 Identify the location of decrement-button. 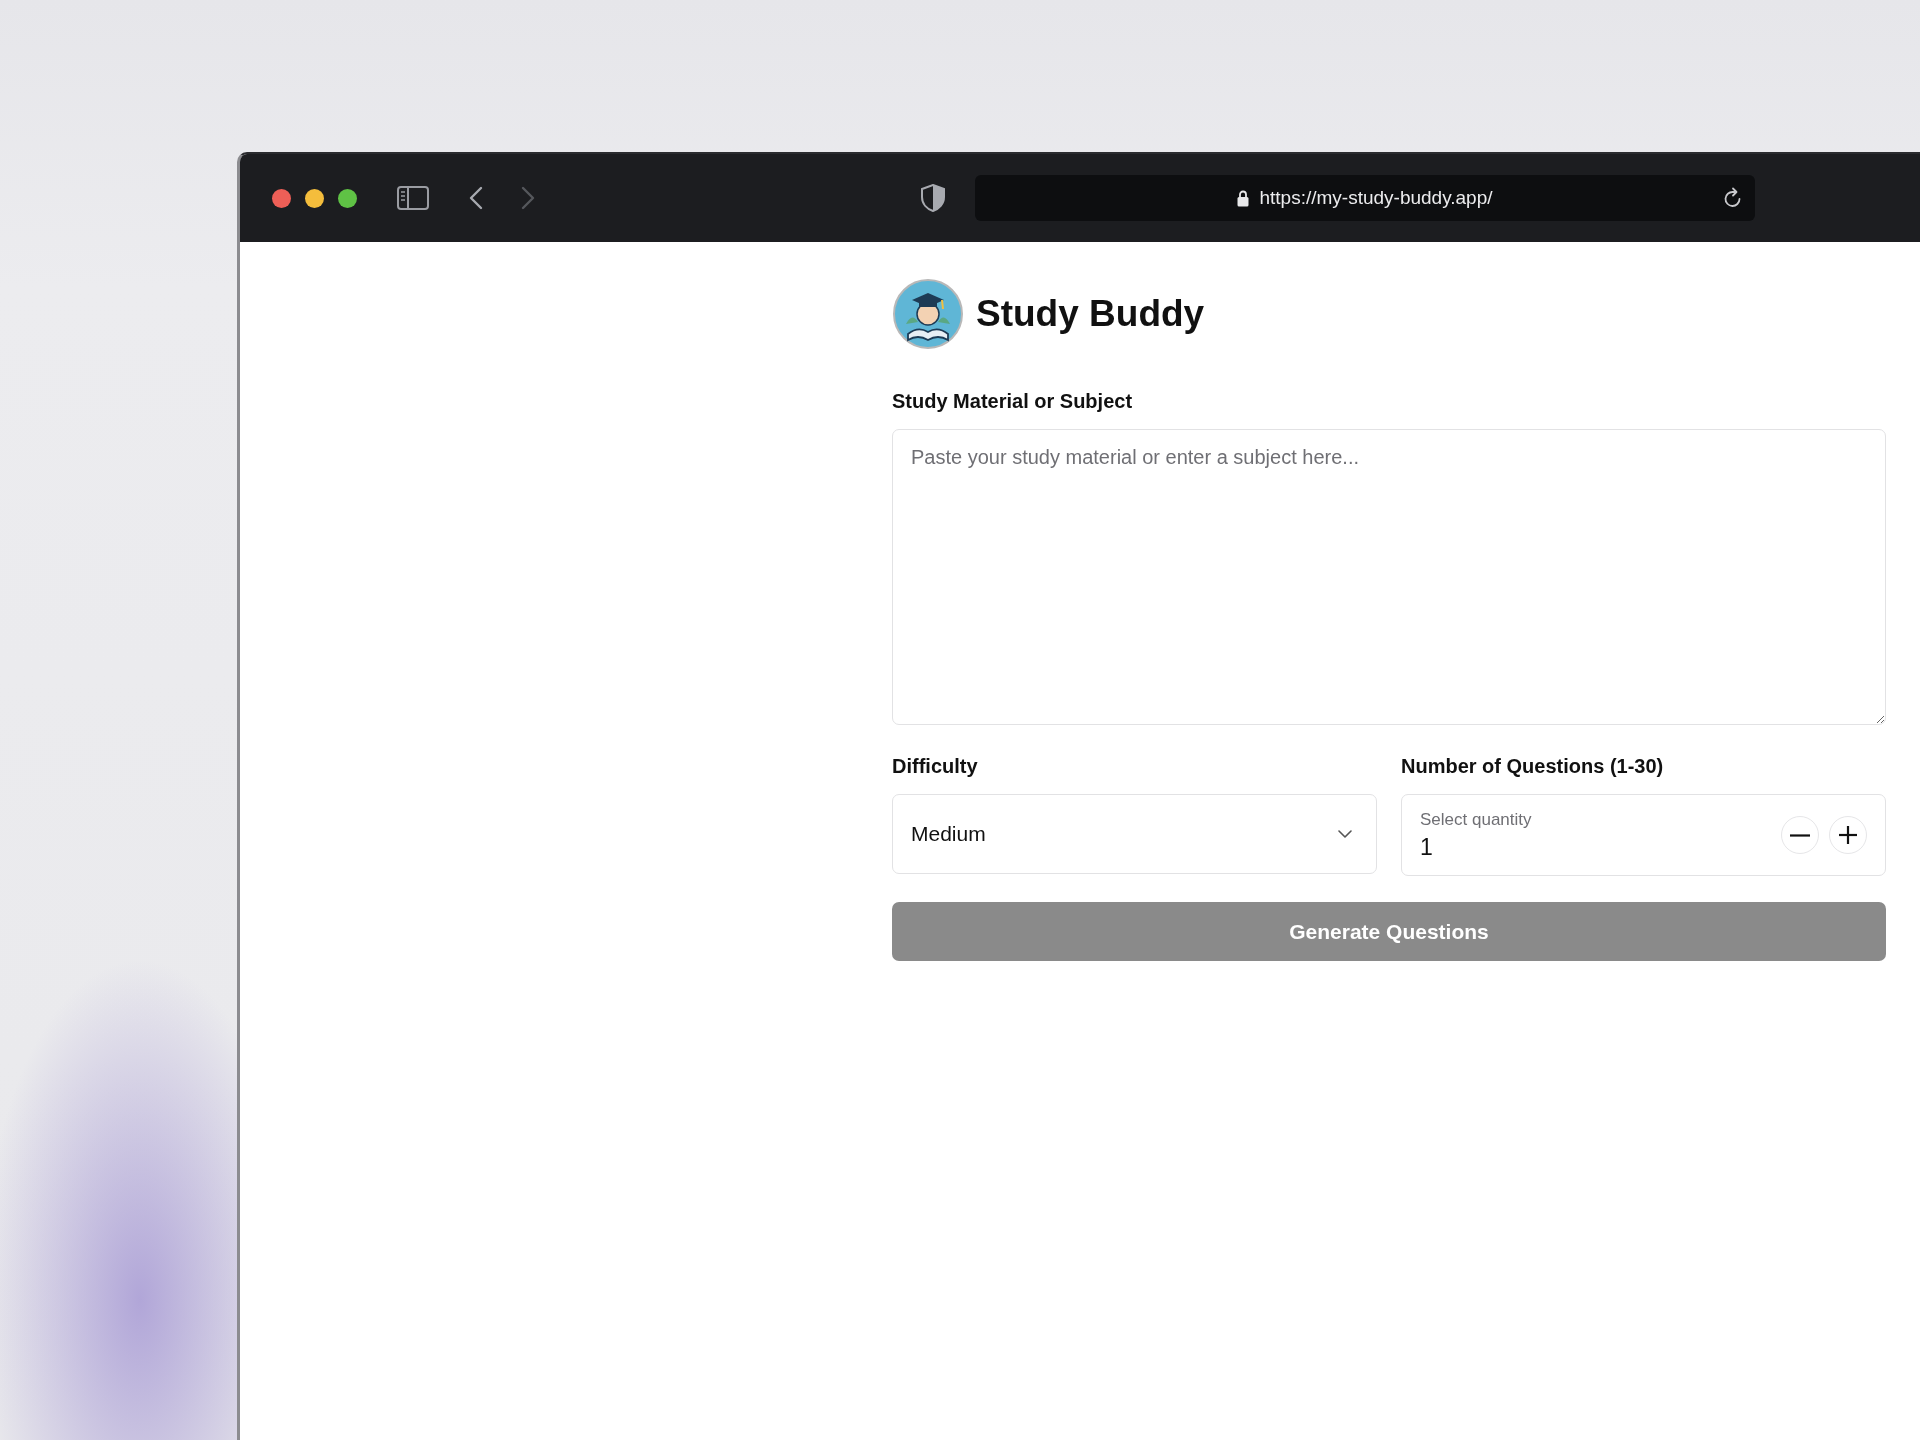
(1800, 835).